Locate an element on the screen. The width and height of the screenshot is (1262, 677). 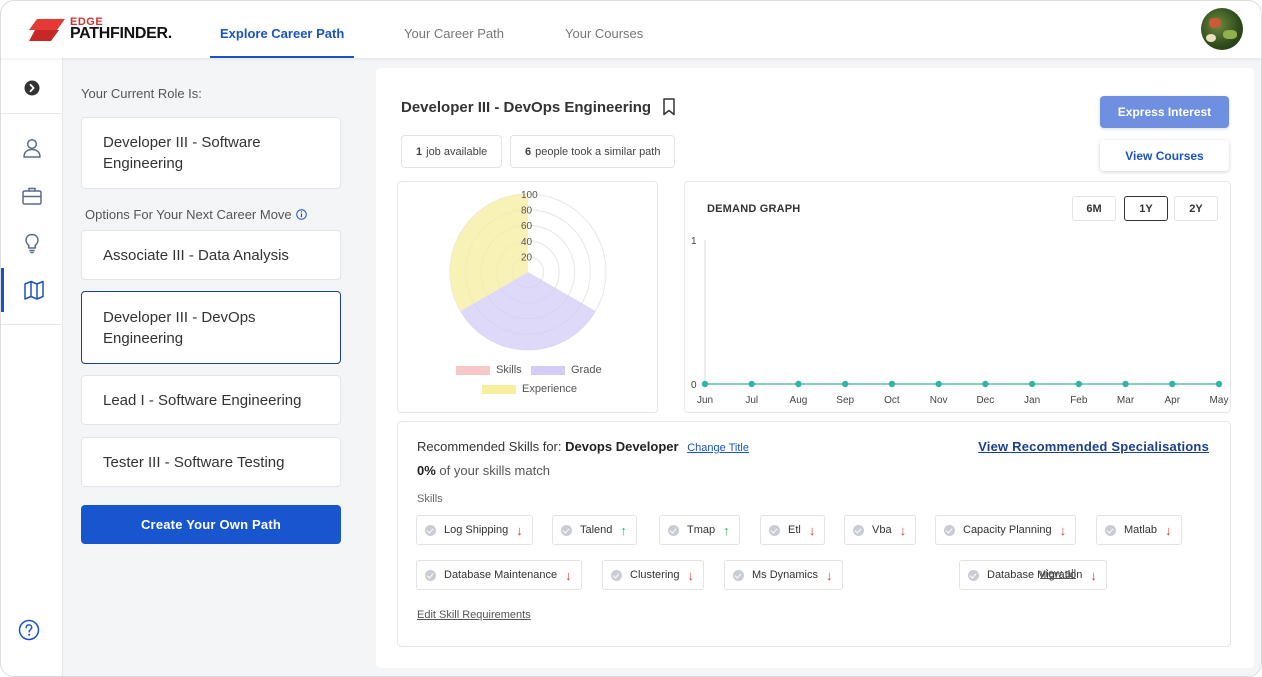
skill-chip: Tmap ↑ is located at coordinates (699, 530).